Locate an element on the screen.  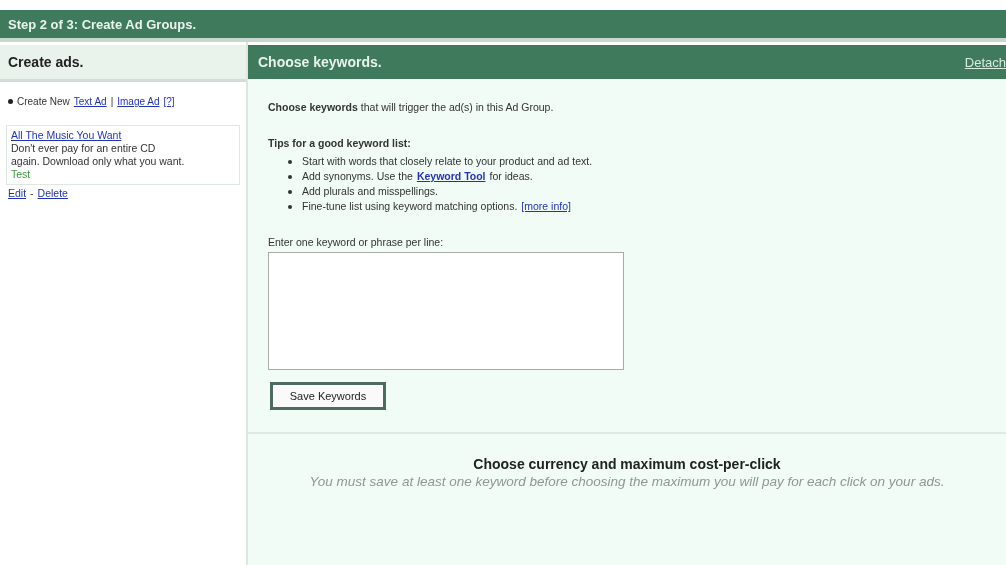
detach-link: Detach is located at coordinates (985, 62).